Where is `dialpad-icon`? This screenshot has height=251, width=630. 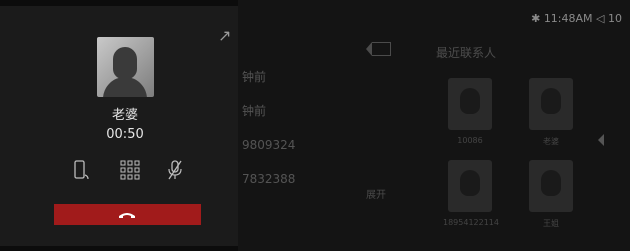
dialpad-icon is located at coordinates (130, 170).